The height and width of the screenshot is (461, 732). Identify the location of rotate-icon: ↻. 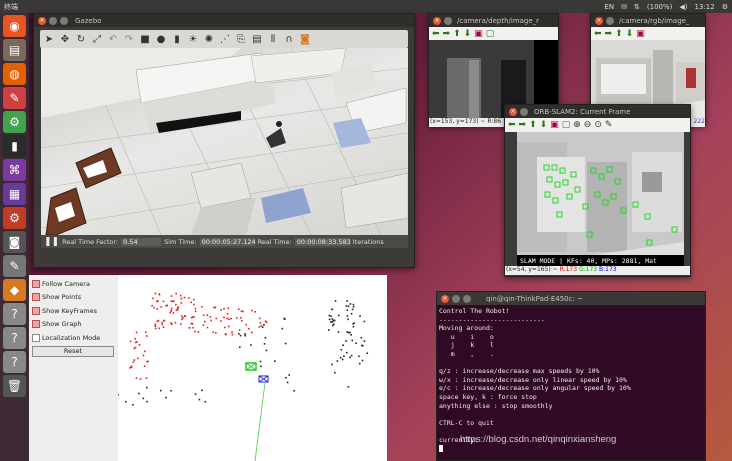
(81, 39).